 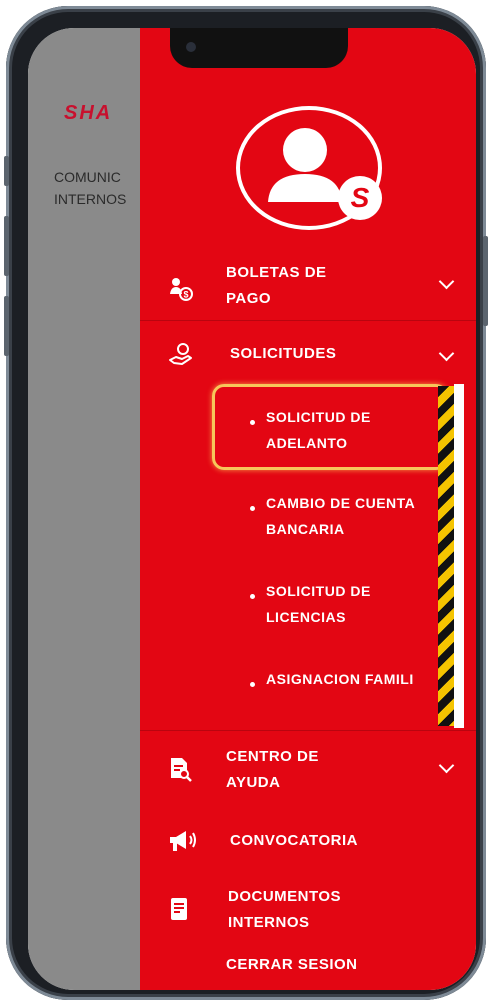 I want to click on submenu-label: SOLICITUD DE ADELANTO, so click(x=318, y=430).